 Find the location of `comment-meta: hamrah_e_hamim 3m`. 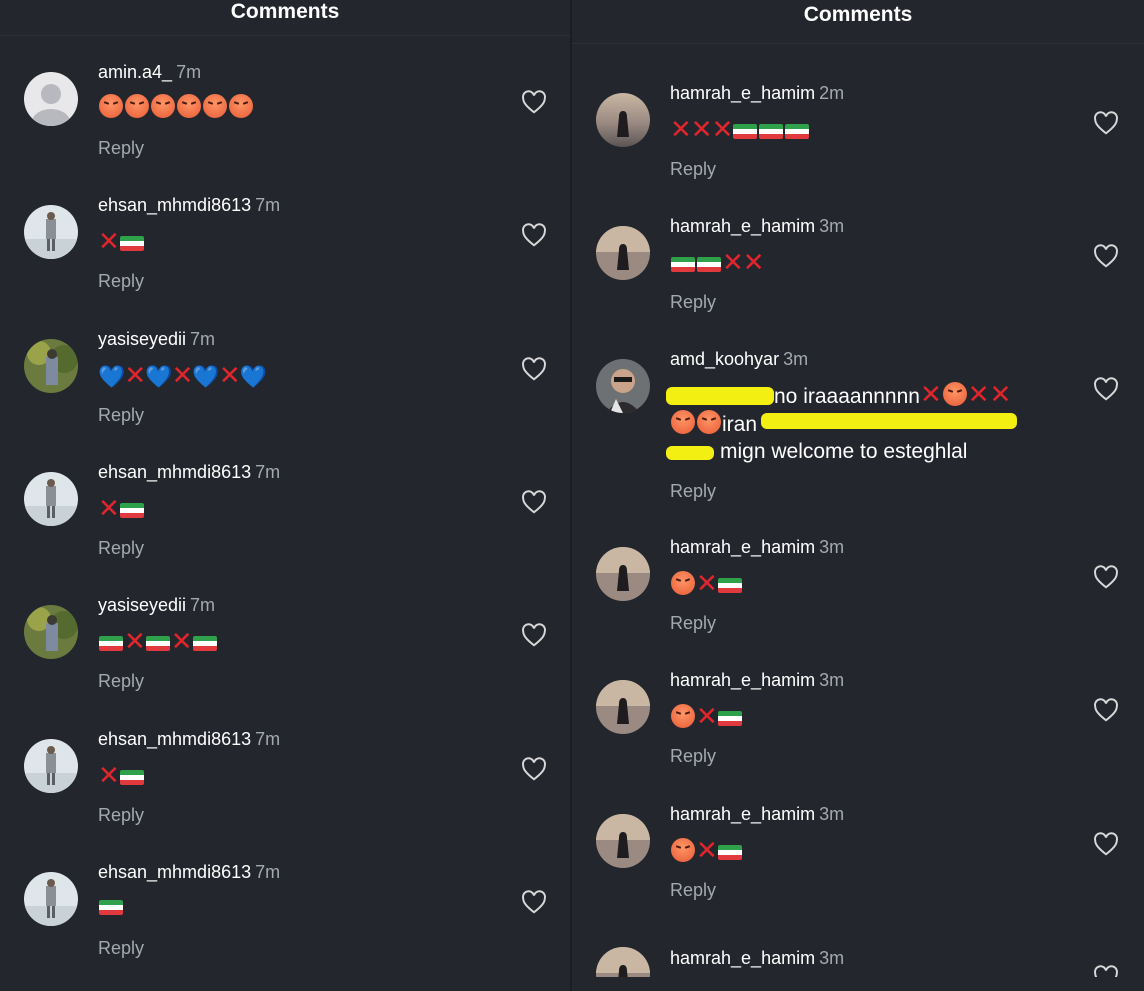

comment-meta: hamrah_e_hamim 3m is located at coordinates (757, 226).